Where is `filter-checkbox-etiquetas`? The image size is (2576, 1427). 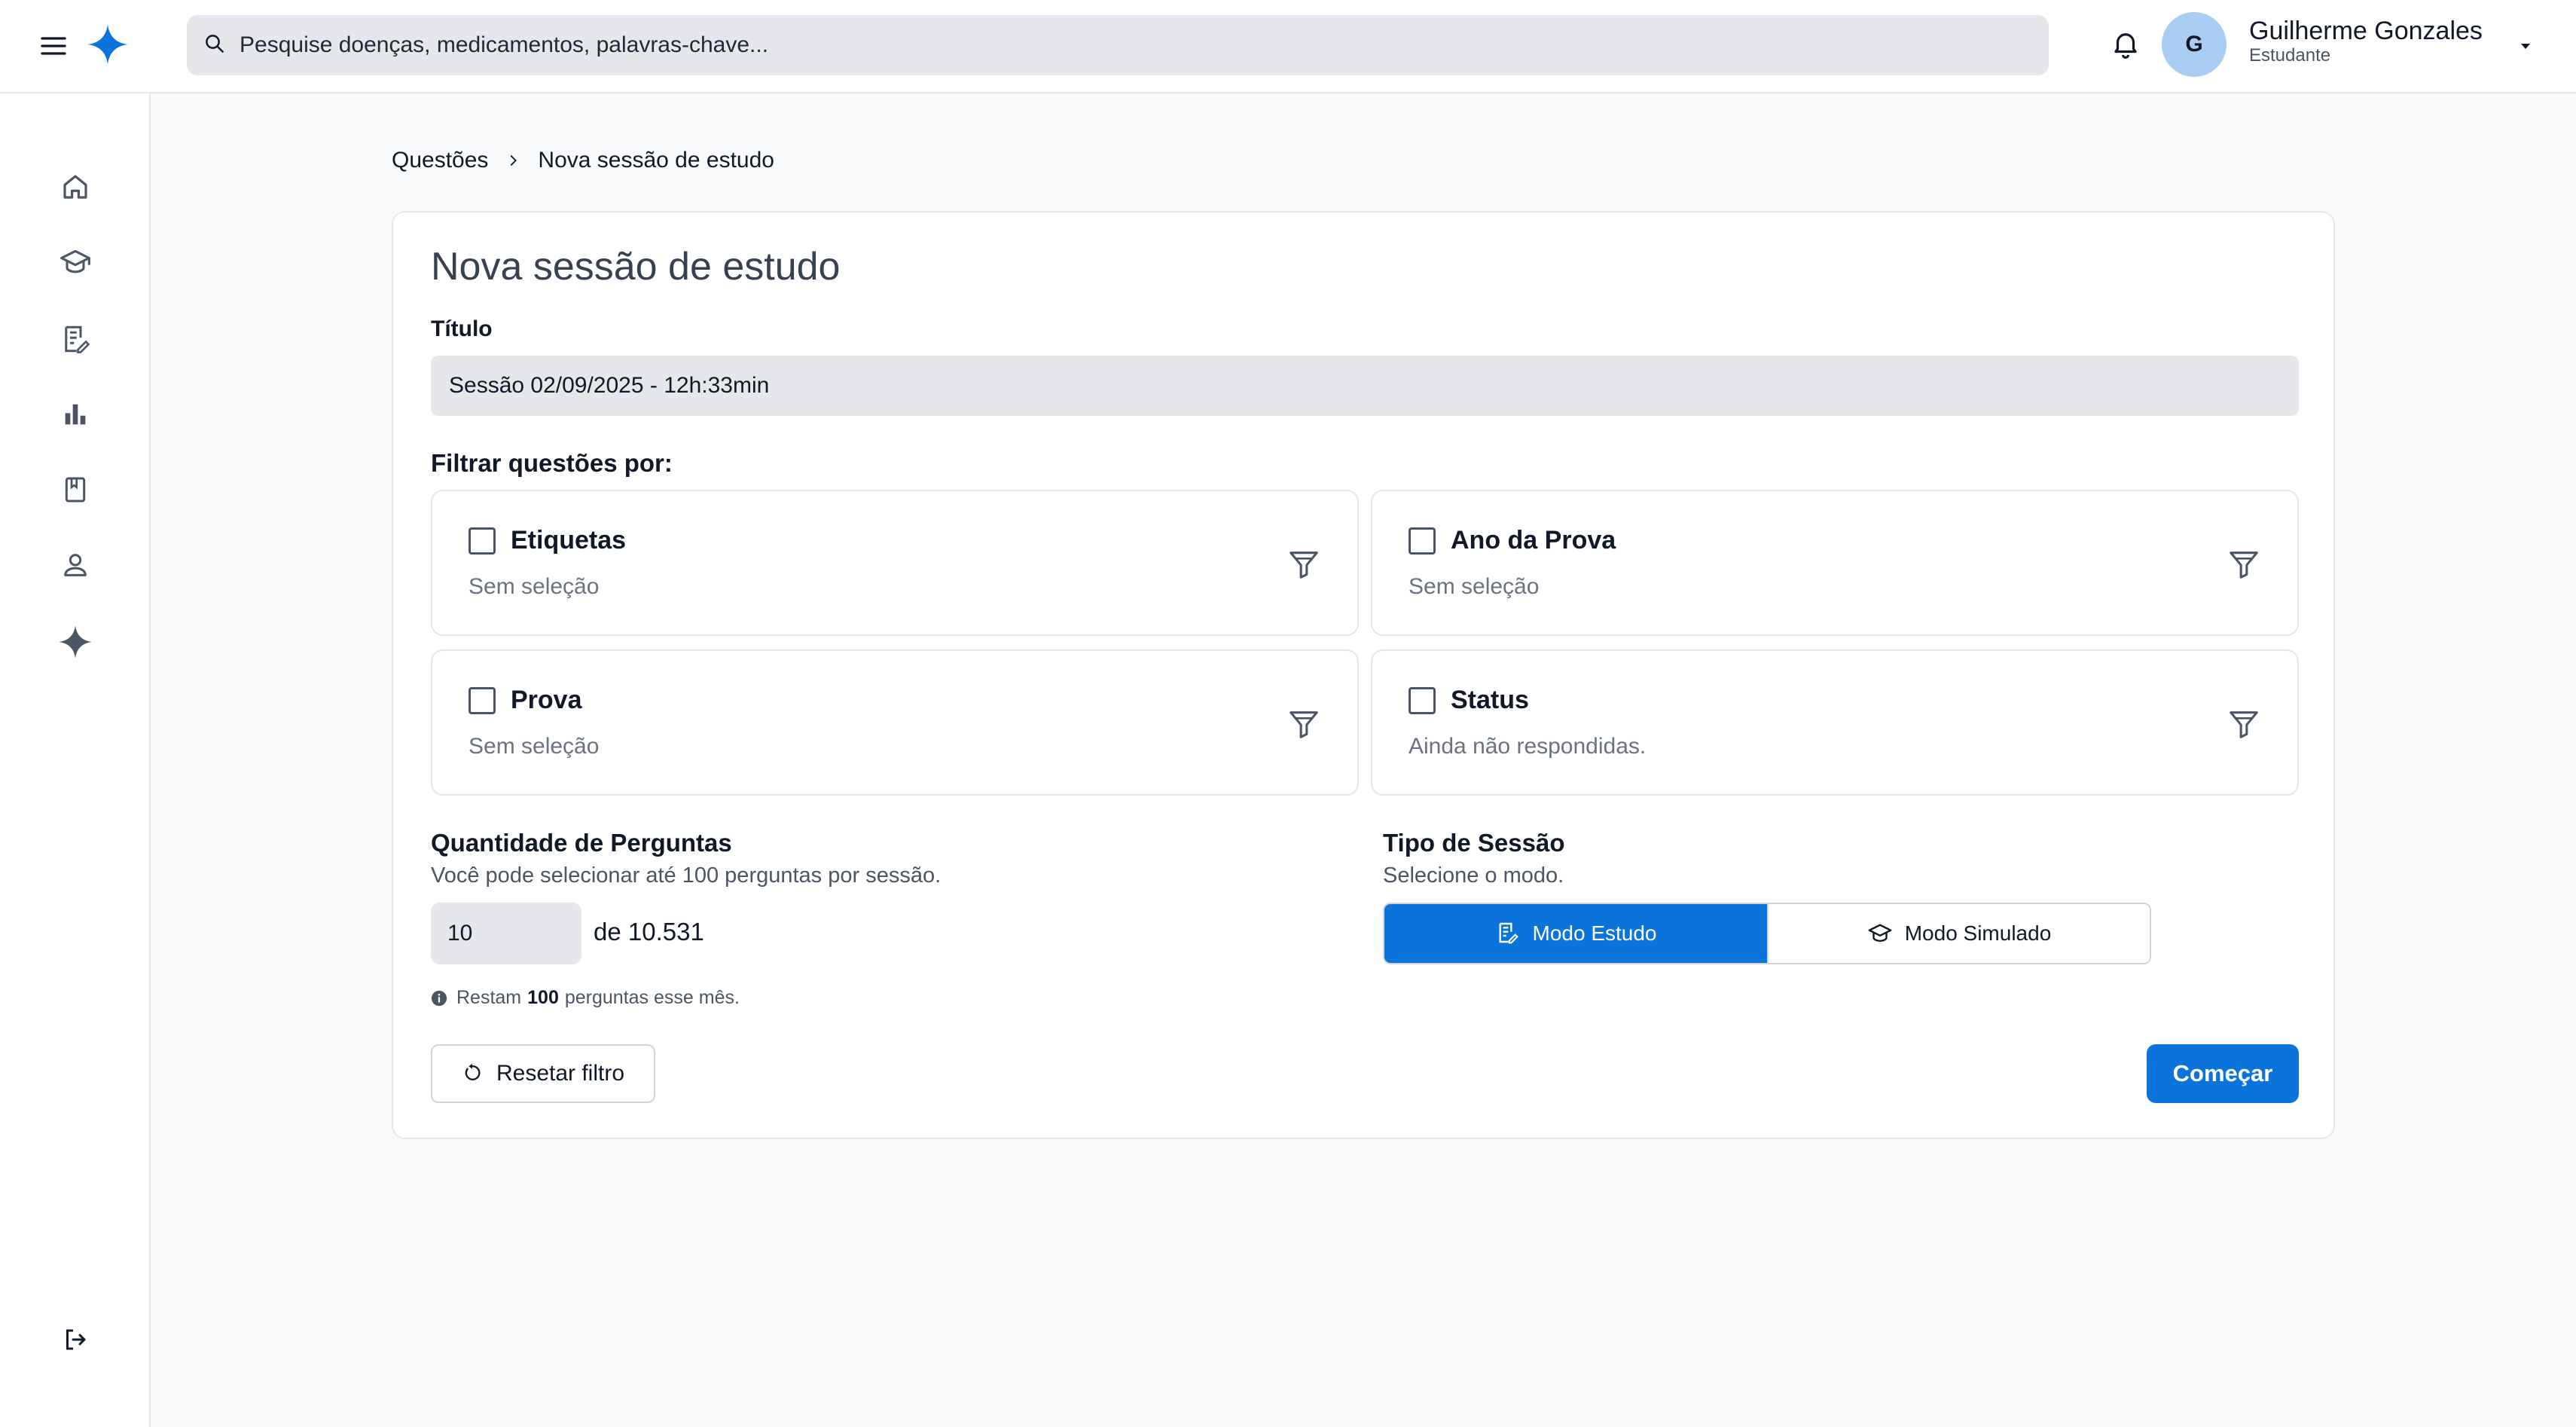
filter-checkbox-etiquetas is located at coordinates (483, 541).